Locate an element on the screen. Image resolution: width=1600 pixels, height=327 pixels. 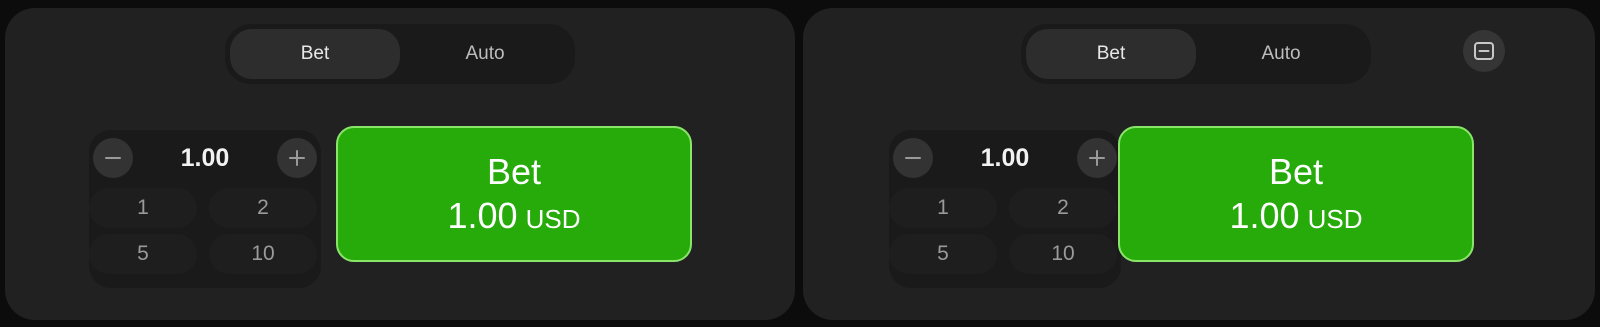
minus-square-icon is located at coordinates (1484, 51).